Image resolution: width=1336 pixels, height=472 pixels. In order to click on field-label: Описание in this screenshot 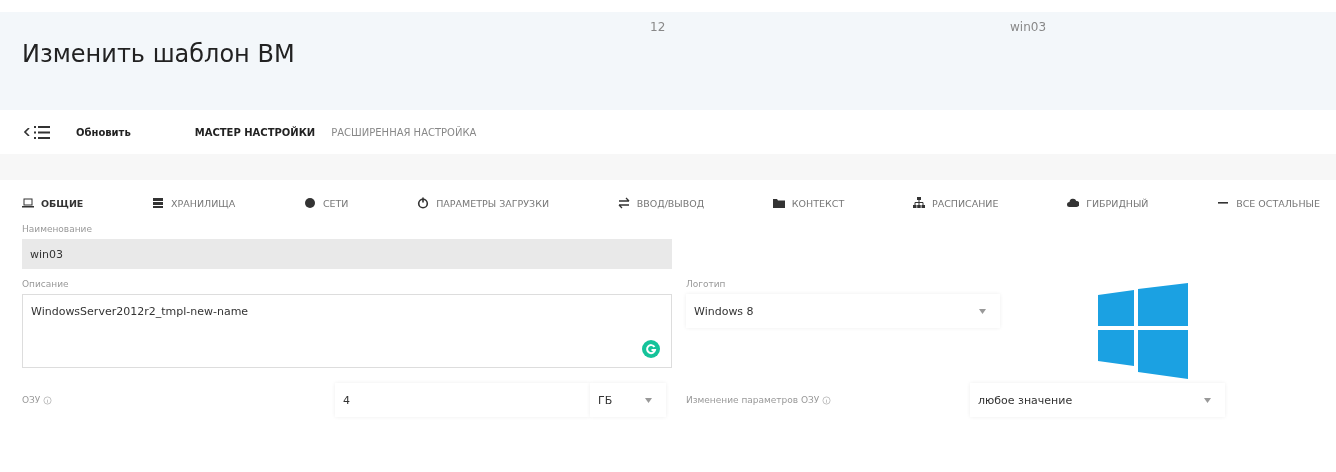, I will do `click(46, 284)`.